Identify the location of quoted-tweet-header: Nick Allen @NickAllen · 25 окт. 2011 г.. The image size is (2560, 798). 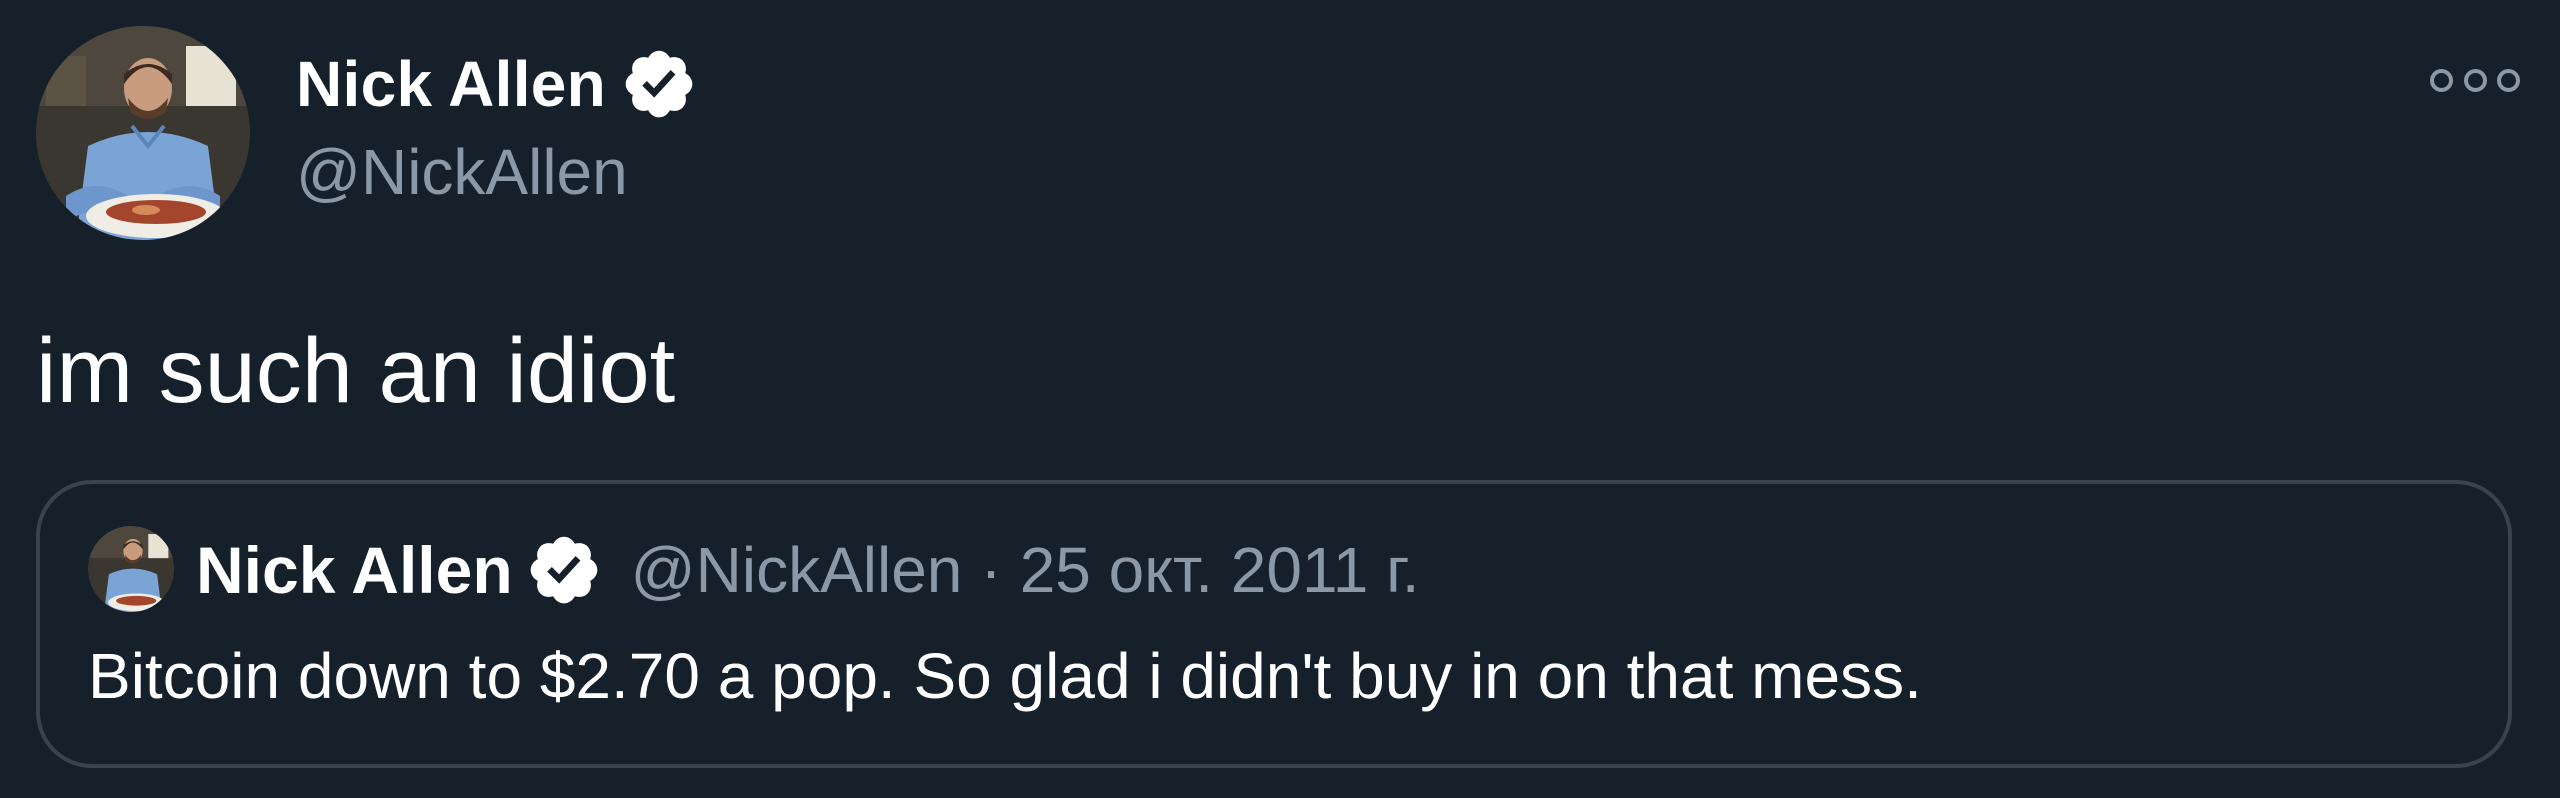
(807, 570).